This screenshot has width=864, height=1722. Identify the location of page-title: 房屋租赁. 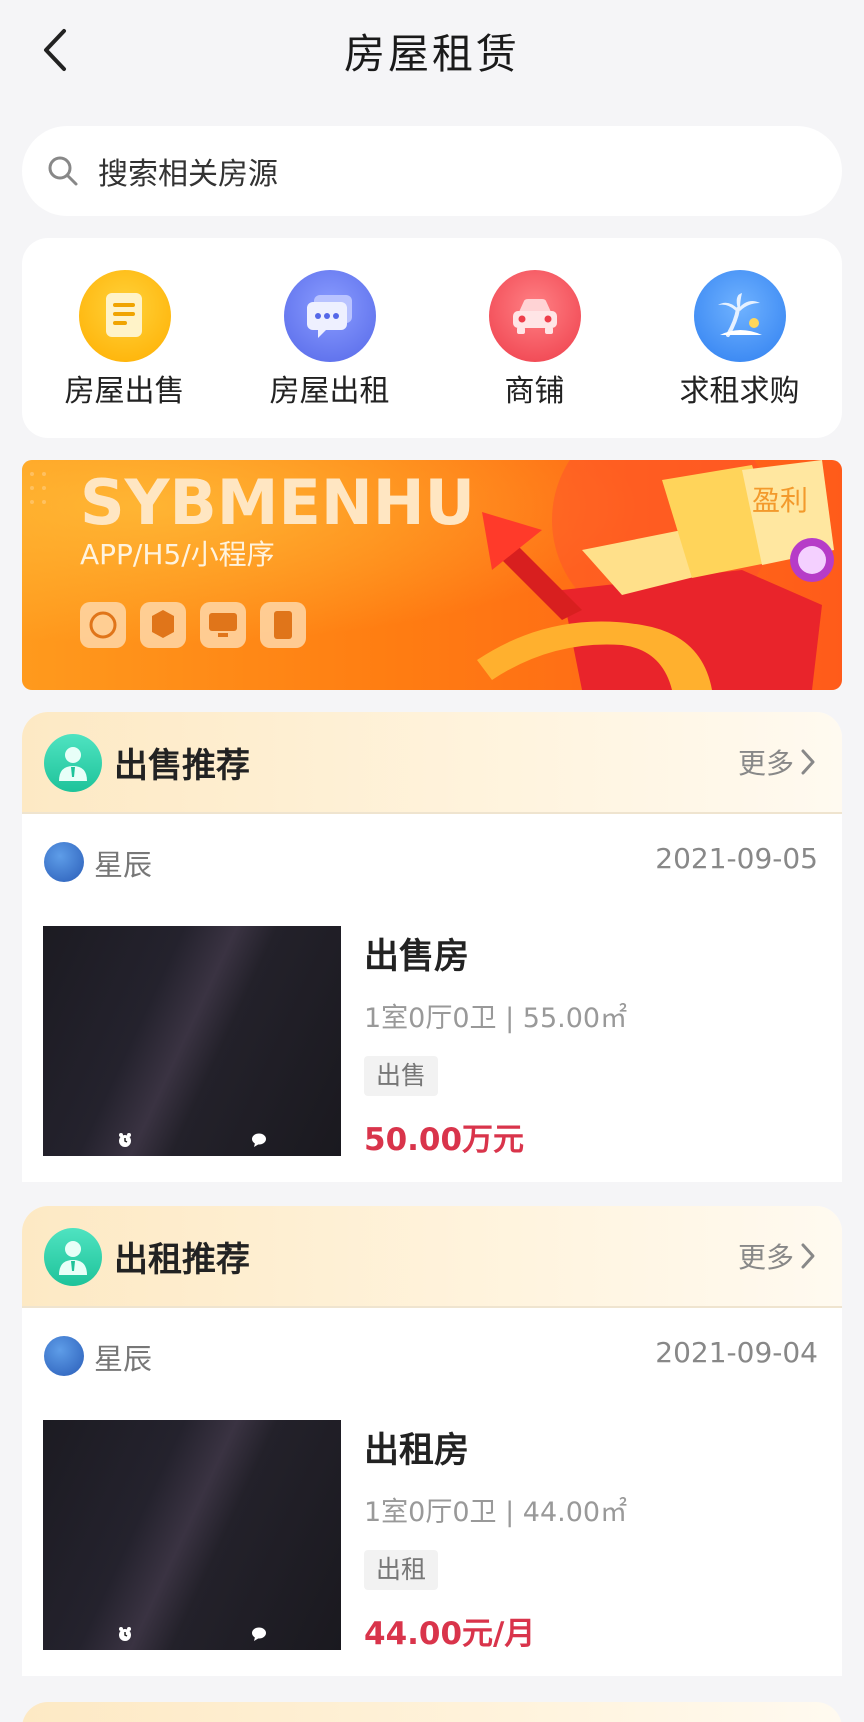
(432, 54).